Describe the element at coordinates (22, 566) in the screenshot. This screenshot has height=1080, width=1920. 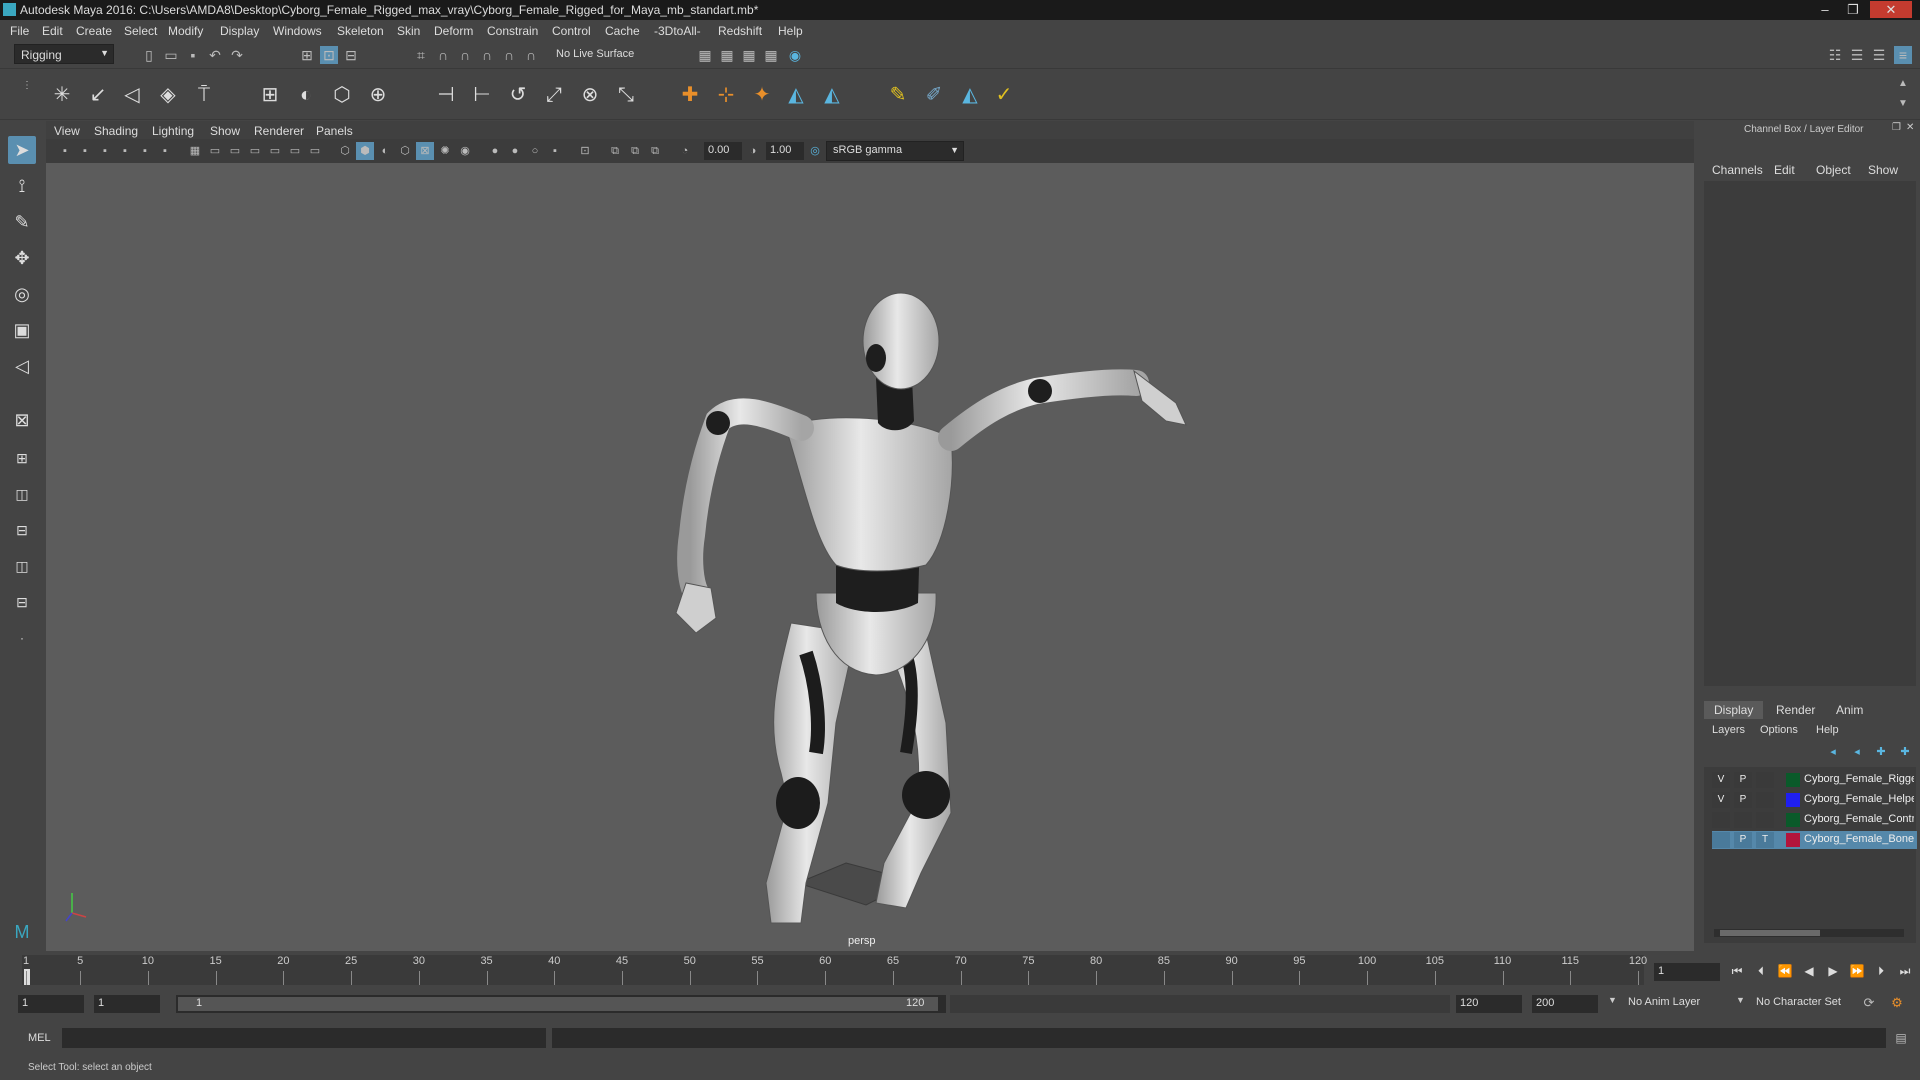
I see `outliner-layout-icon: ◫` at that location.